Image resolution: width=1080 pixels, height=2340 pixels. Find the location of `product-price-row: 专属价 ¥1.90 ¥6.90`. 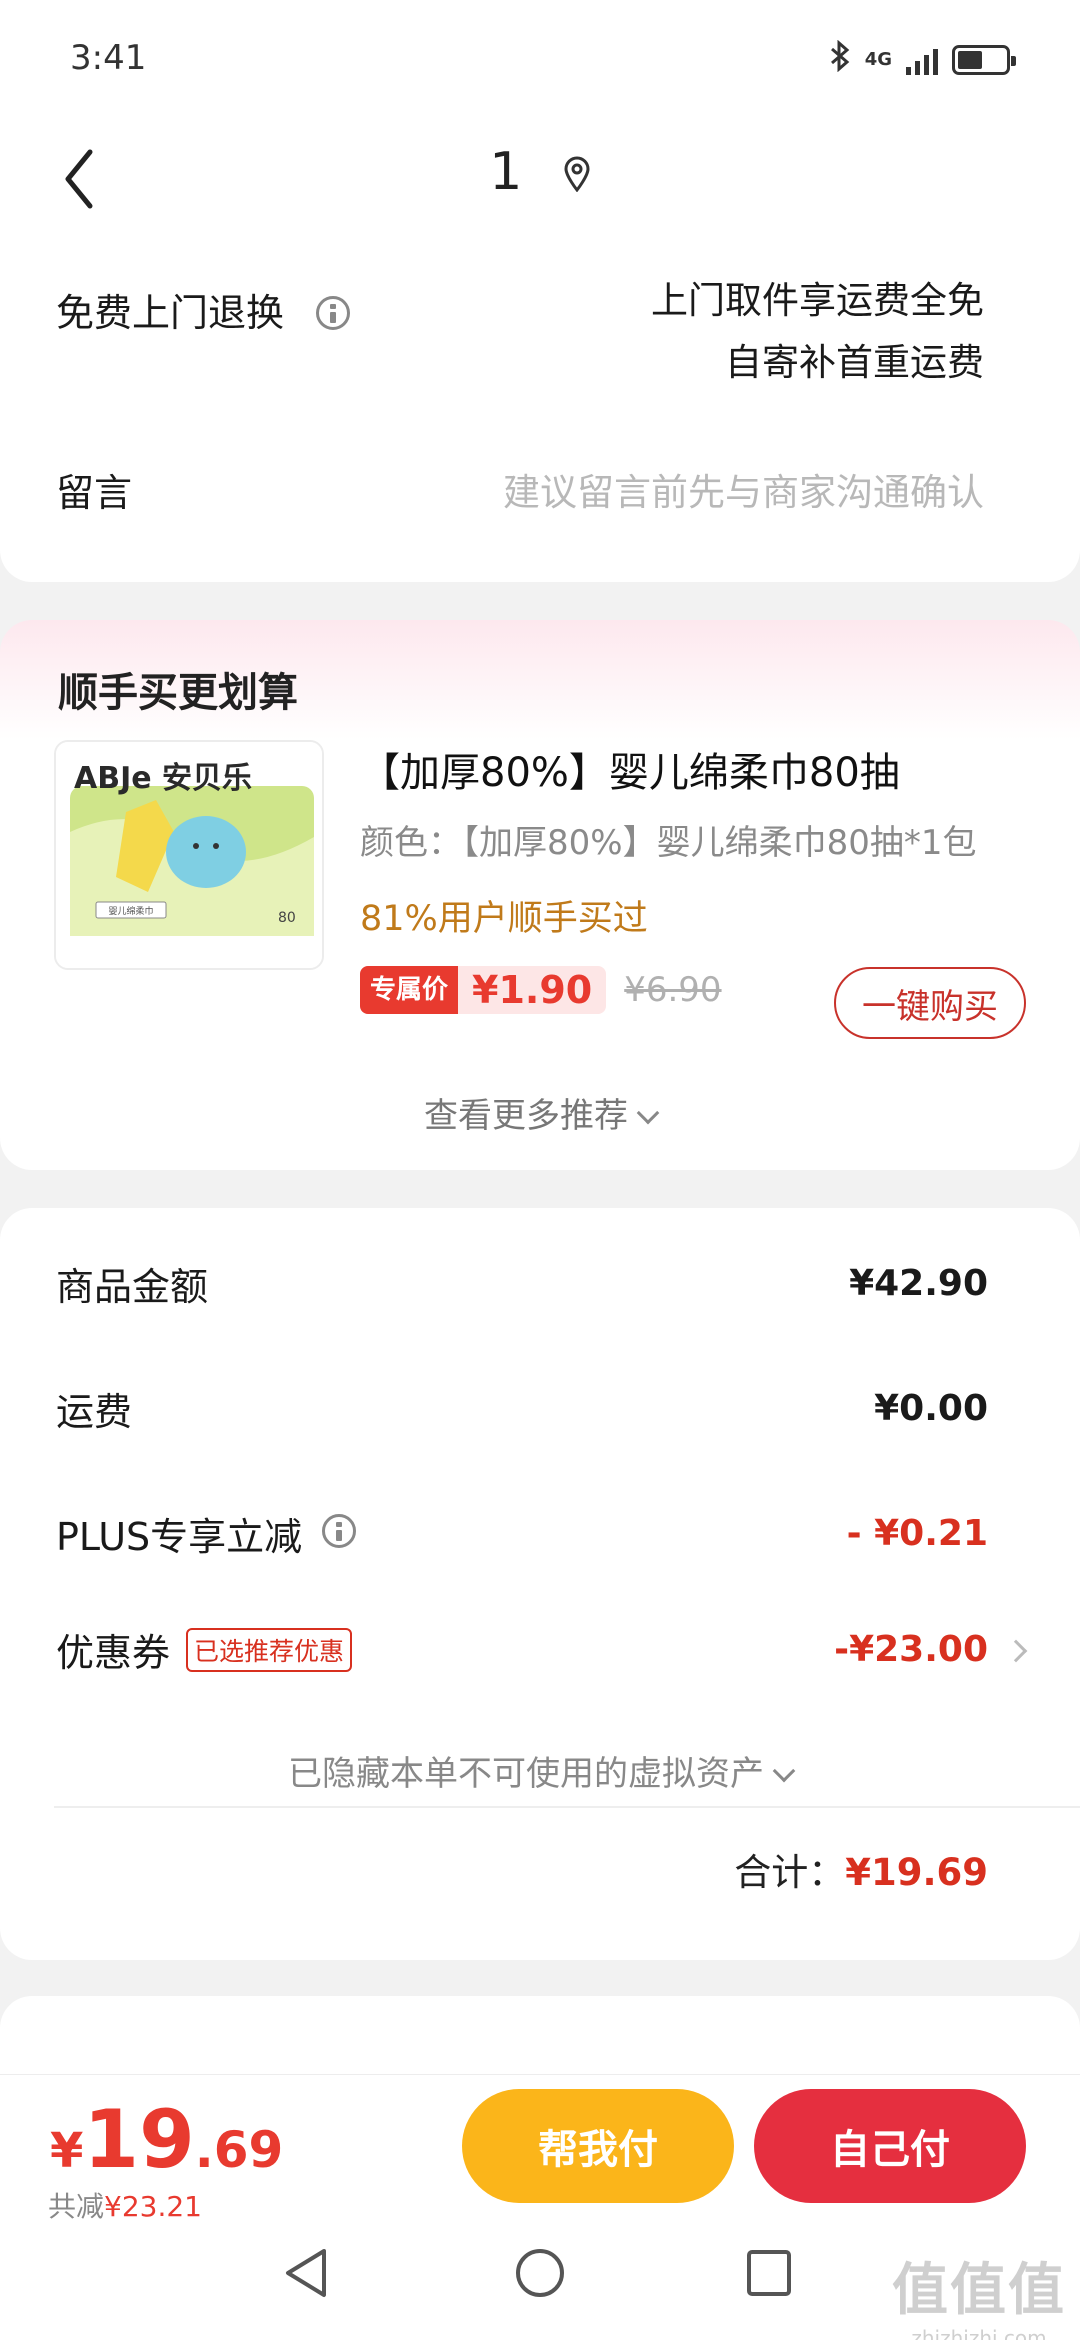

product-price-row: 专属价 ¥1.90 ¥6.90 is located at coordinates (541, 990).